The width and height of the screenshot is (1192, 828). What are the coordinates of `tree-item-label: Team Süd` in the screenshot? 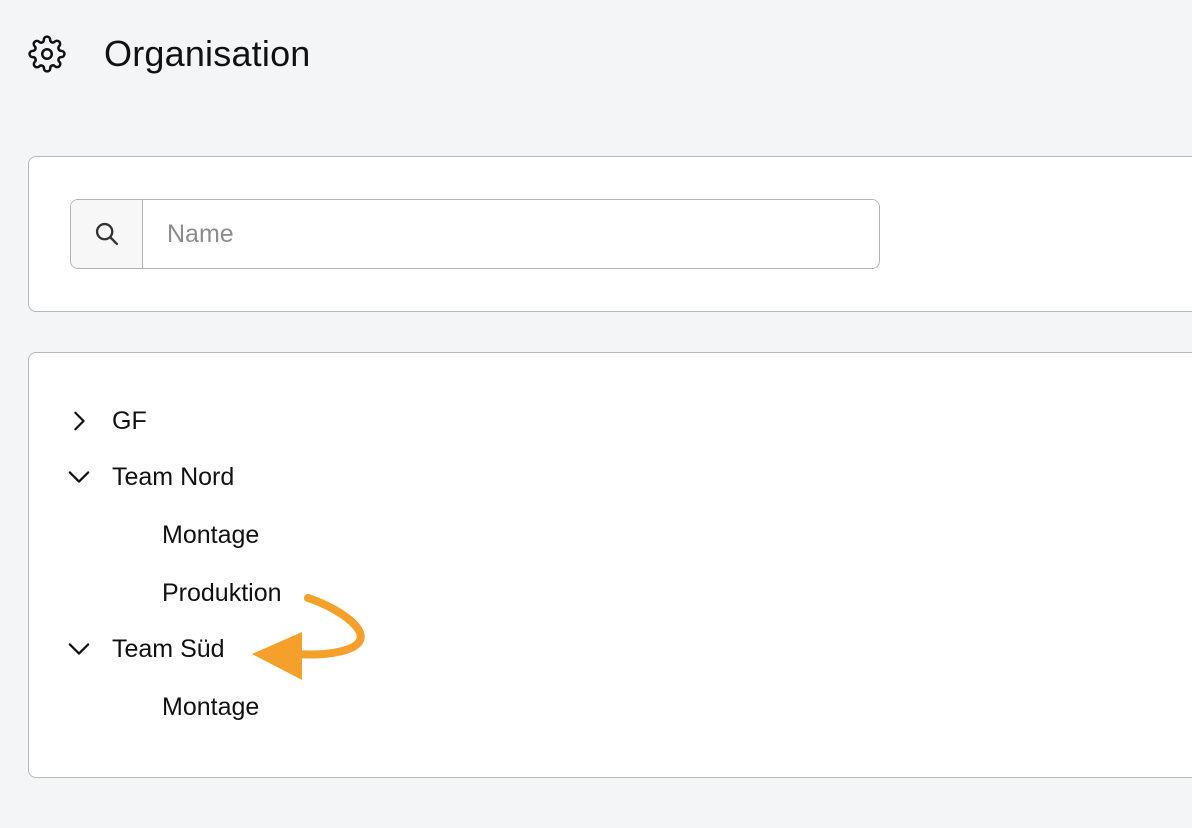 It's located at (168, 648).